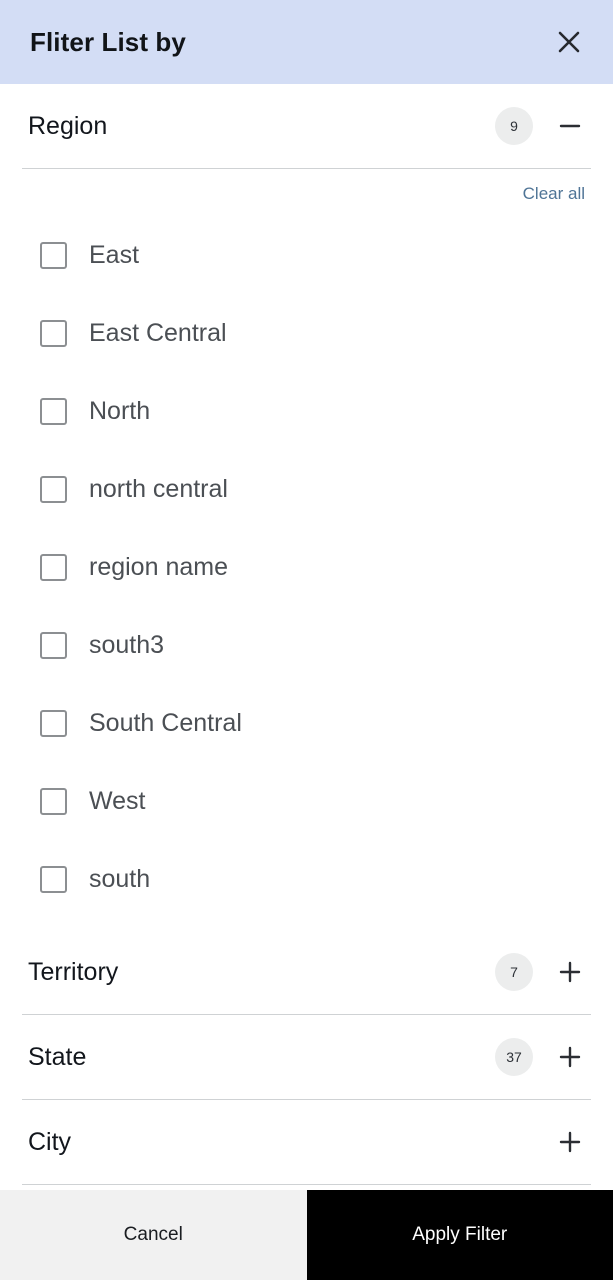 The image size is (613, 1280). Describe the element at coordinates (306, 126) in the screenshot. I see `section-header-region: Region 9` at that location.